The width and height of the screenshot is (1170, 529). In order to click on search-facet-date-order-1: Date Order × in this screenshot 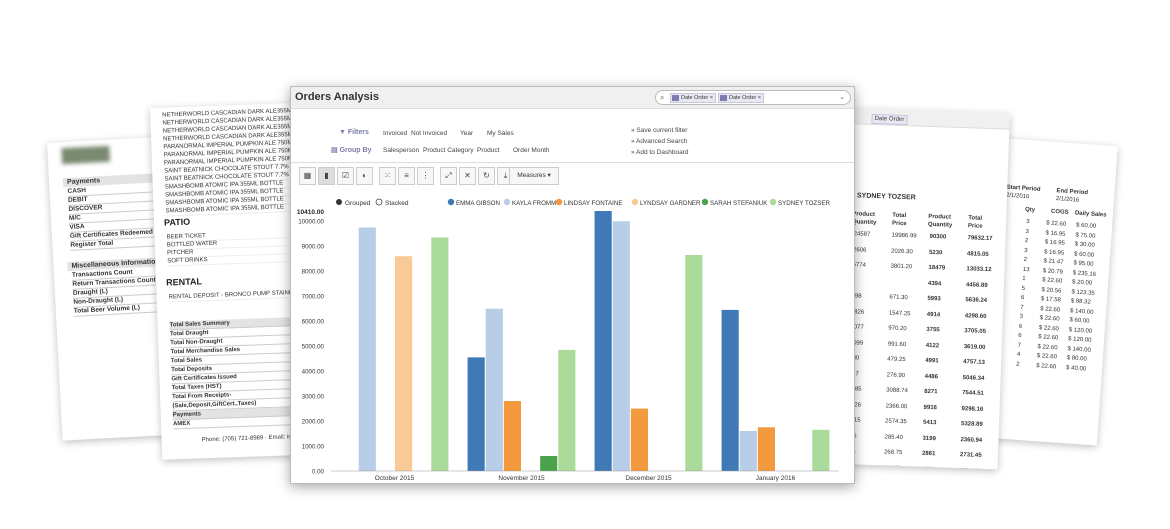, I will do `click(693, 98)`.